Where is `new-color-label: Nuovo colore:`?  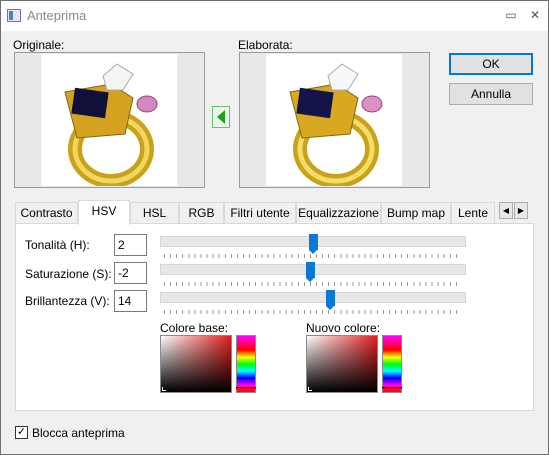 new-color-label: Nuovo colore: is located at coordinates (343, 328).